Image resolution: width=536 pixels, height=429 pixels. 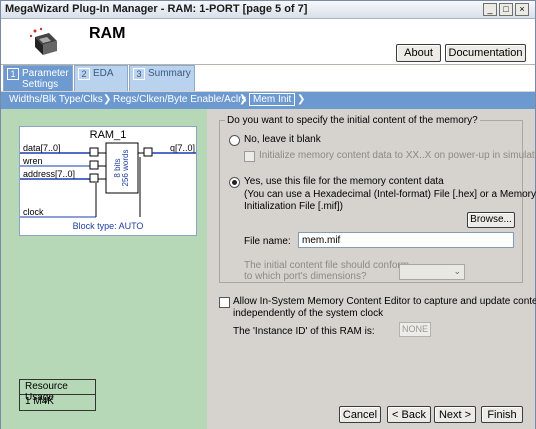 I want to click on finish-button: Finish, so click(x=502, y=414).